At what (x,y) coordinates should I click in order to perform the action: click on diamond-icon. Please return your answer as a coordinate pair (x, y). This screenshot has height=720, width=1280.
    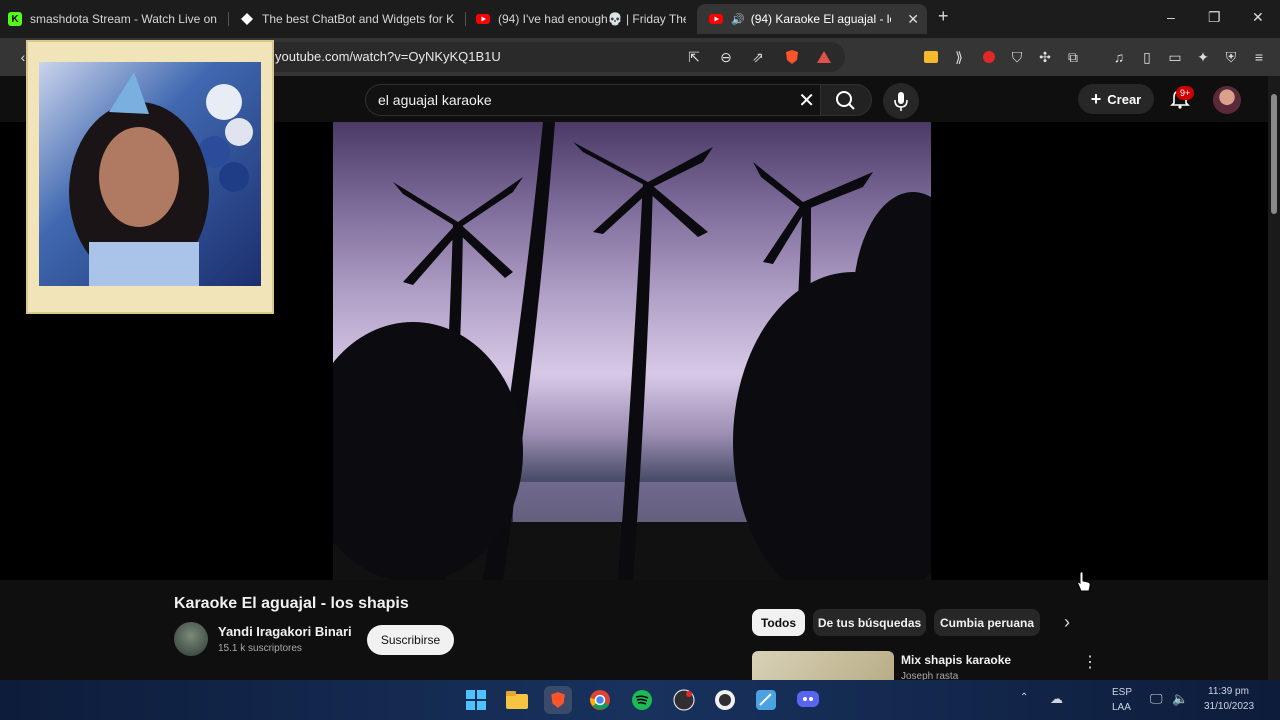
    Looking at the image, I should click on (247, 19).